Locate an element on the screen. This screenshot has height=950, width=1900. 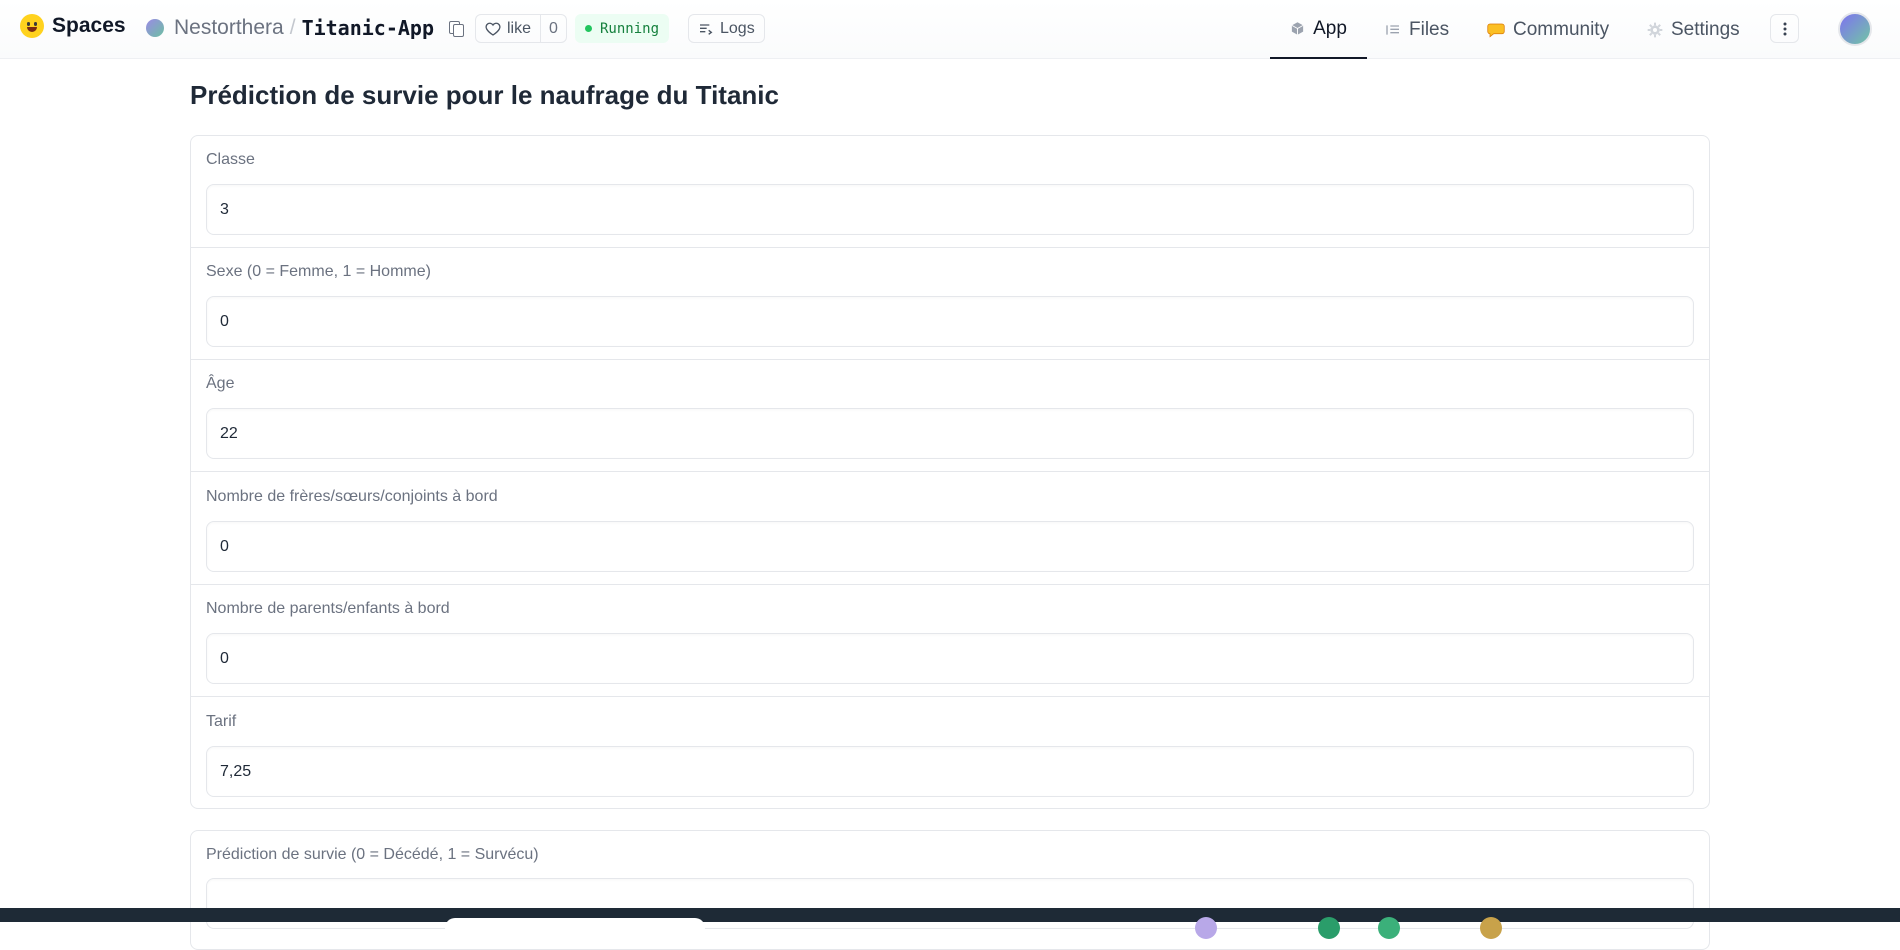
sexe-input: 0 is located at coordinates (950, 321).